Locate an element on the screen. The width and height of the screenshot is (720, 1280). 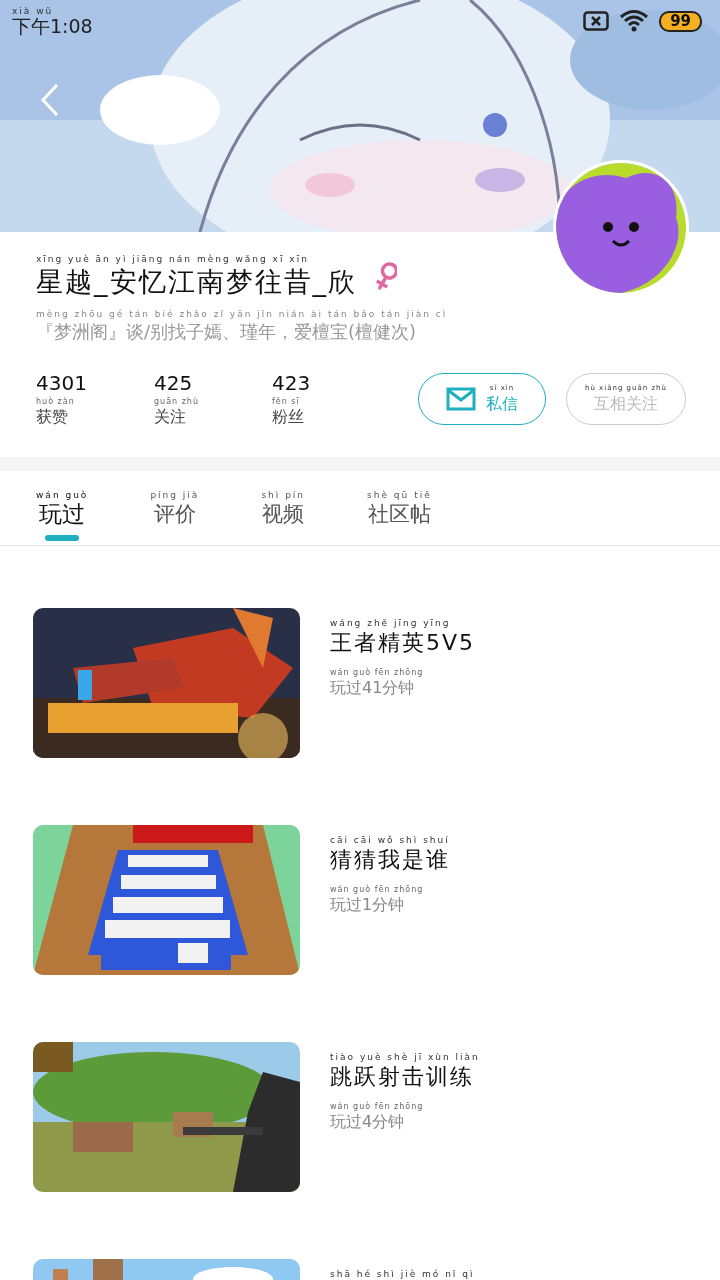
pinyin-annotation: fěn sī is located at coordinates (286, 401).